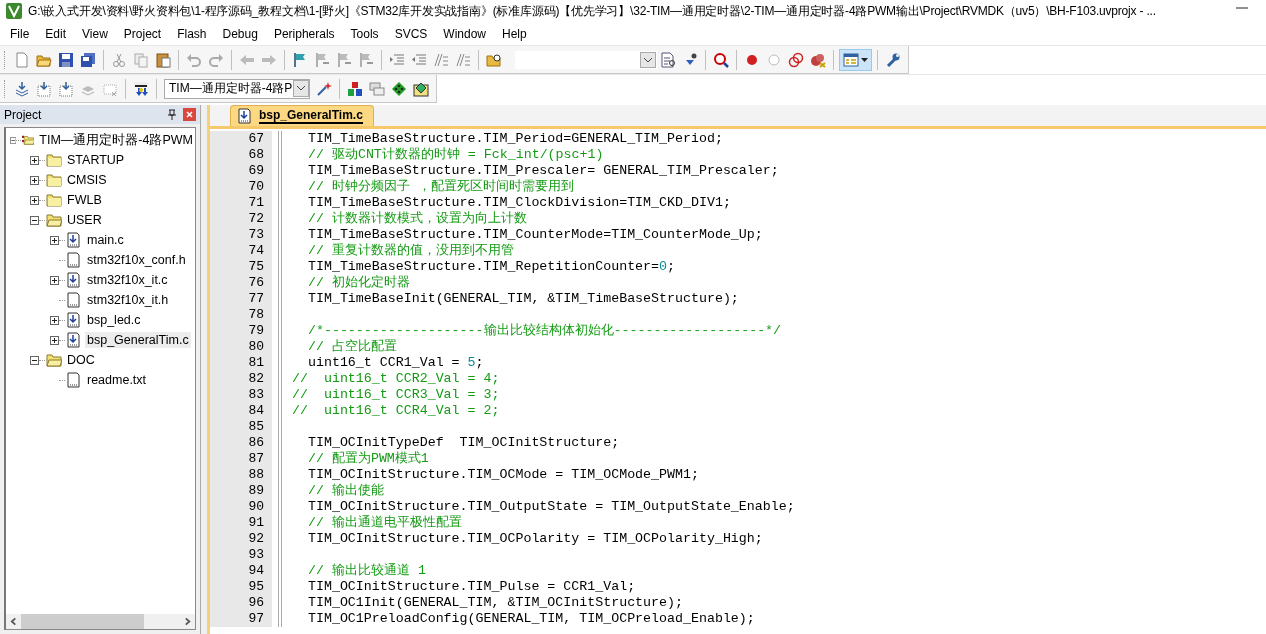 Image resolution: width=1266 pixels, height=634 pixels. I want to click on save-icon, so click(66, 59).